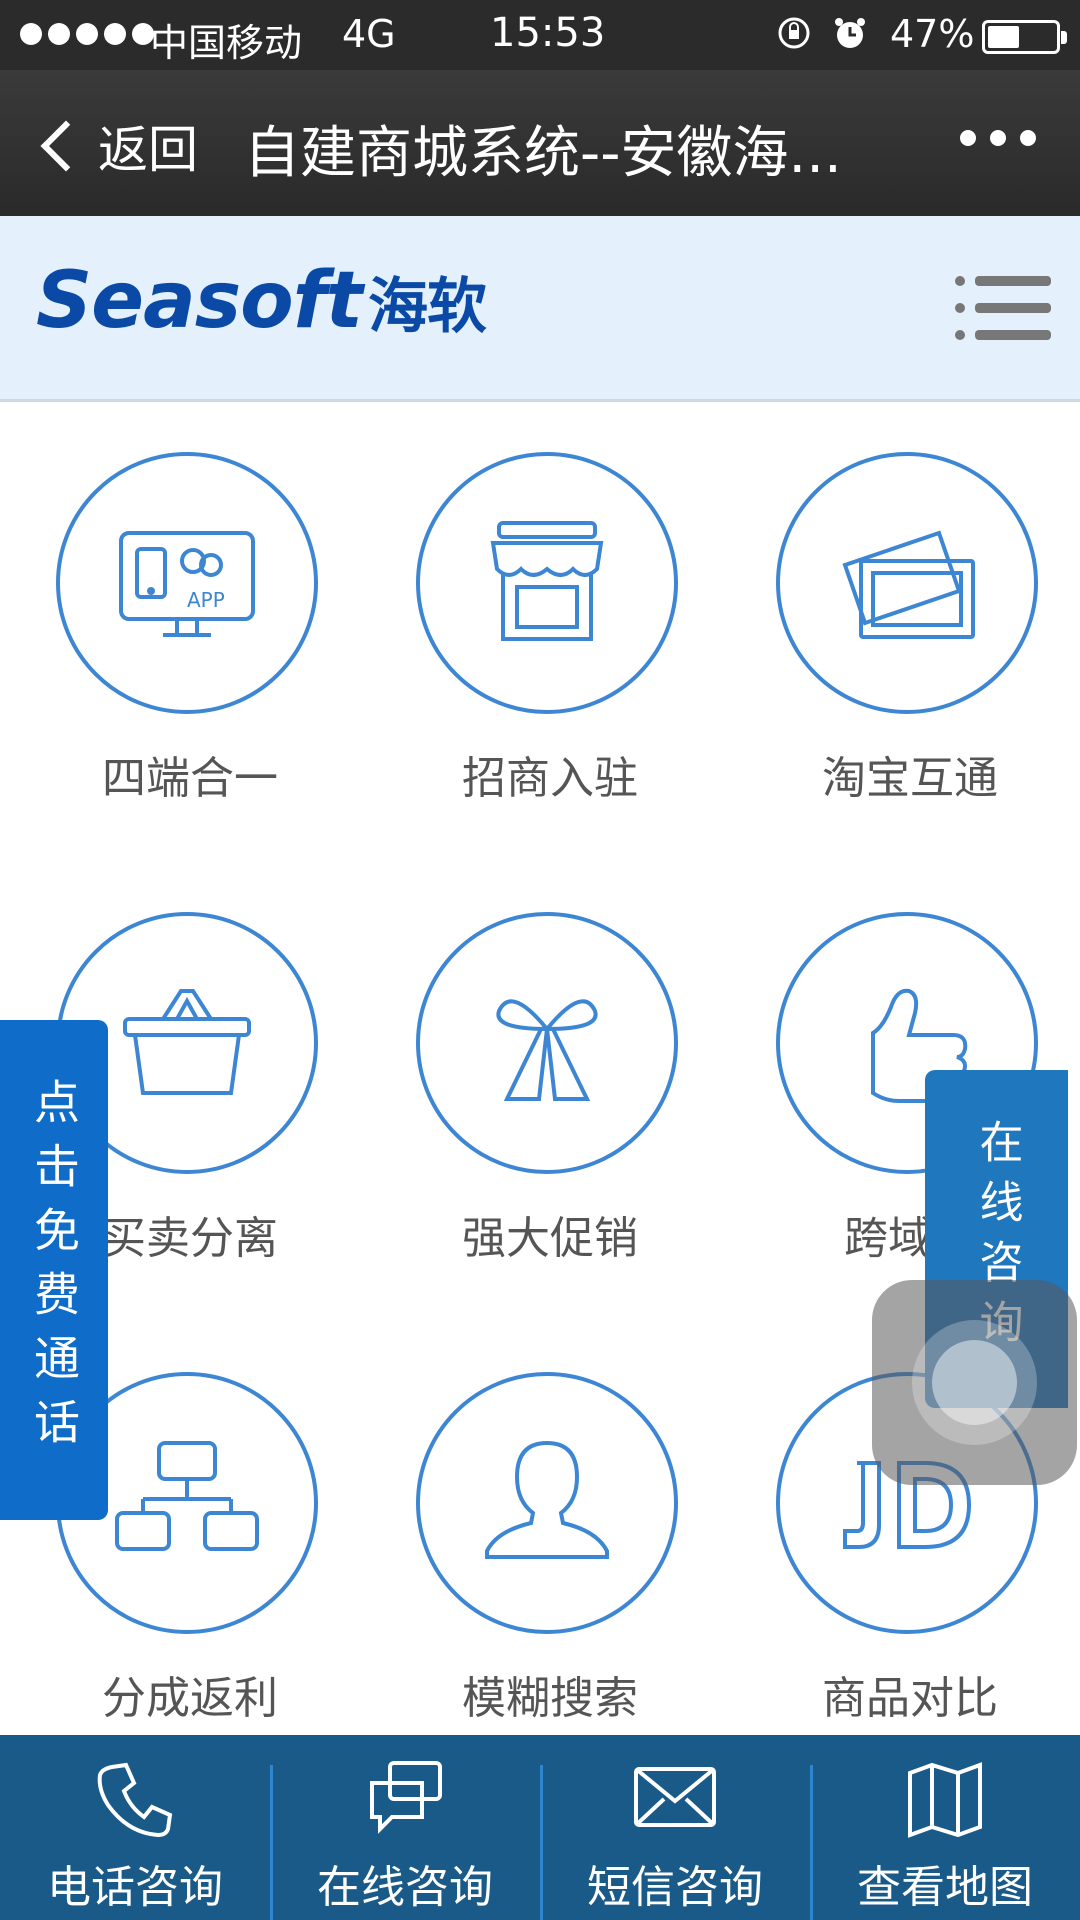 The image size is (1080, 1920). Describe the element at coordinates (932, 34) in the screenshot. I see `battery-percent: 47%` at that location.